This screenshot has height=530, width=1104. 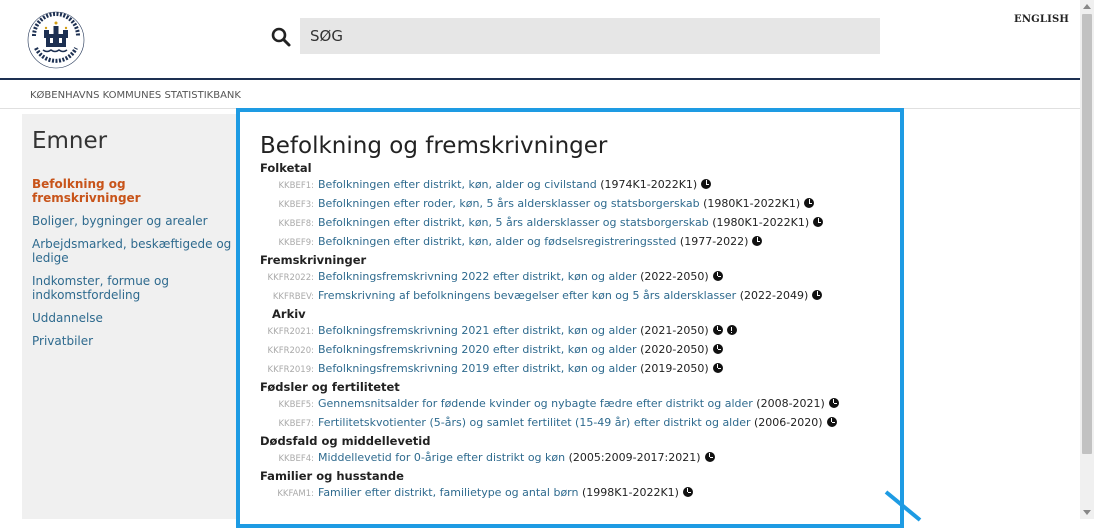 I want to click on page-title: Befolkning og fremskrivninger, so click(x=434, y=146).